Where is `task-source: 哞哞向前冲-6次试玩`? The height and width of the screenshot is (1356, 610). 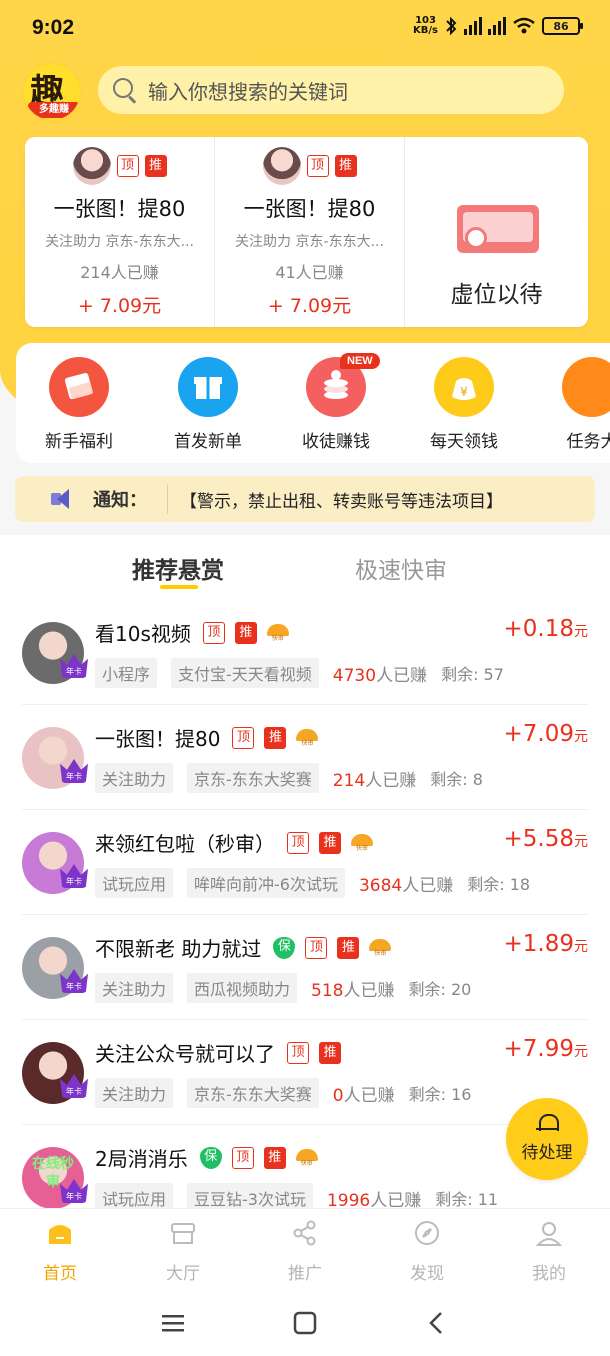
task-source: 哞哞向前冲-6次试玩 is located at coordinates (266, 883).